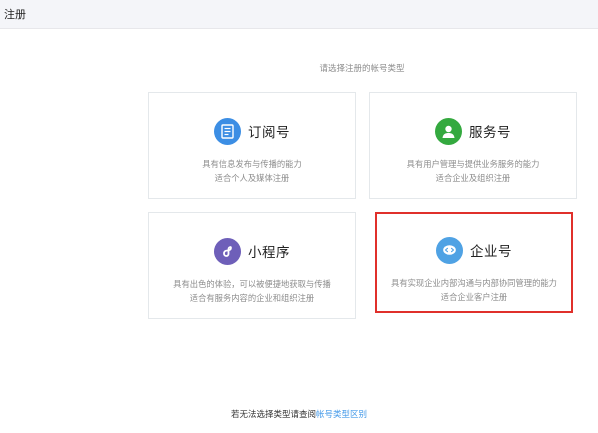 The width and height of the screenshot is (598, 433). Describe the element at coordinates (252, 178) in the screenshot. I see `card-desc-line: 适合个人及媒体注册` at that location.